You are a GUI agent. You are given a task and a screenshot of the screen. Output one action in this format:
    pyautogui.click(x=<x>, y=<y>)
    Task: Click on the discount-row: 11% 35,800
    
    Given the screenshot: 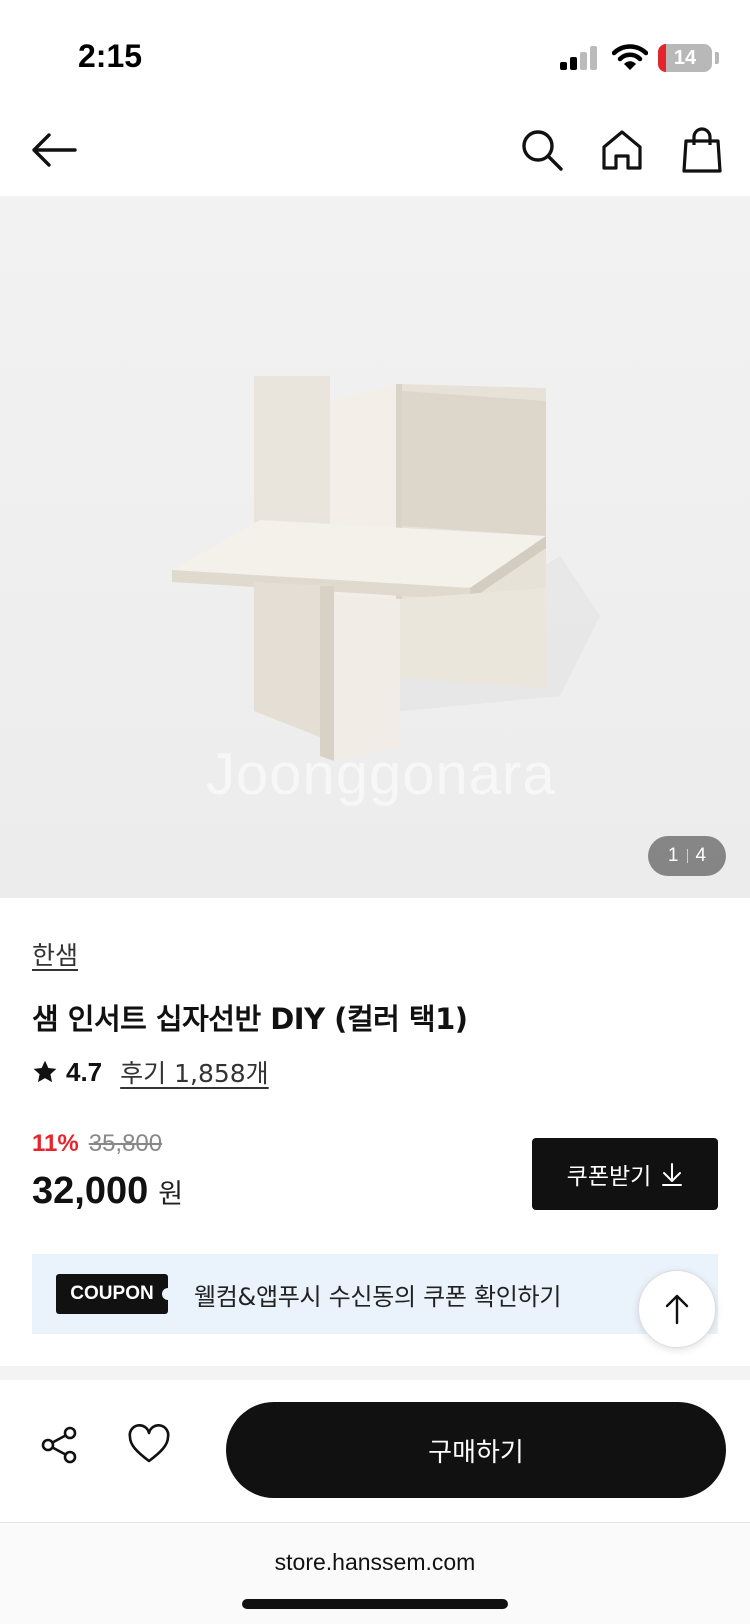 What is the action you would take?
    pyautogui.click(x=97, y=1144)
    